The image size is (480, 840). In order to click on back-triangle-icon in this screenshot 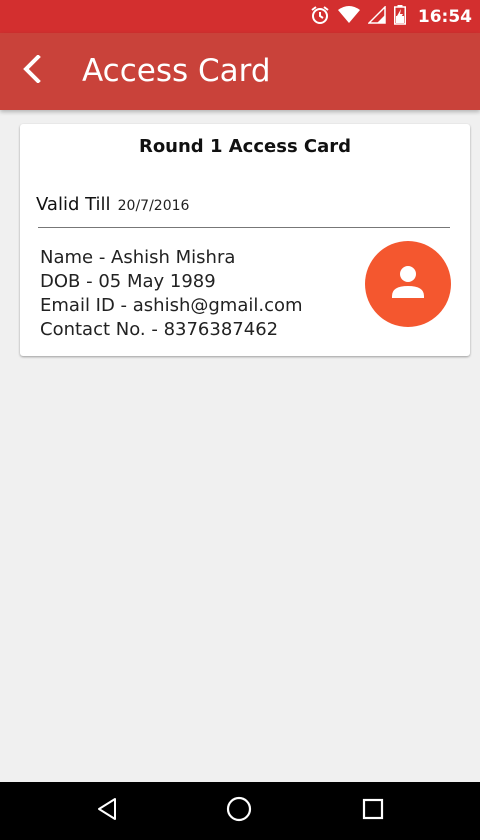, I will do `click(107, 811)`.